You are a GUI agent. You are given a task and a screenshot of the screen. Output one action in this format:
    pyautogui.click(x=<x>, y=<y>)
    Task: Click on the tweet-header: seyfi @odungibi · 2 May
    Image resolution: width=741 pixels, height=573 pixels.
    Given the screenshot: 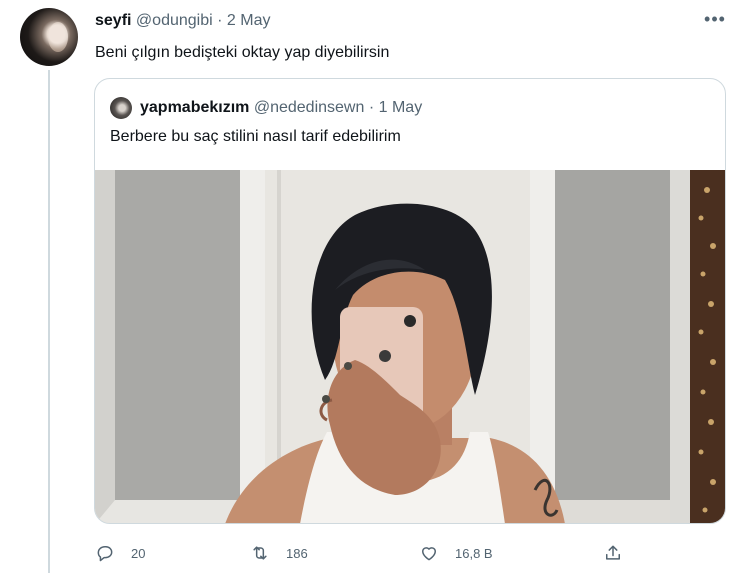 What is the action you would take?
    pyautogui.click(x=182, y=21)
    